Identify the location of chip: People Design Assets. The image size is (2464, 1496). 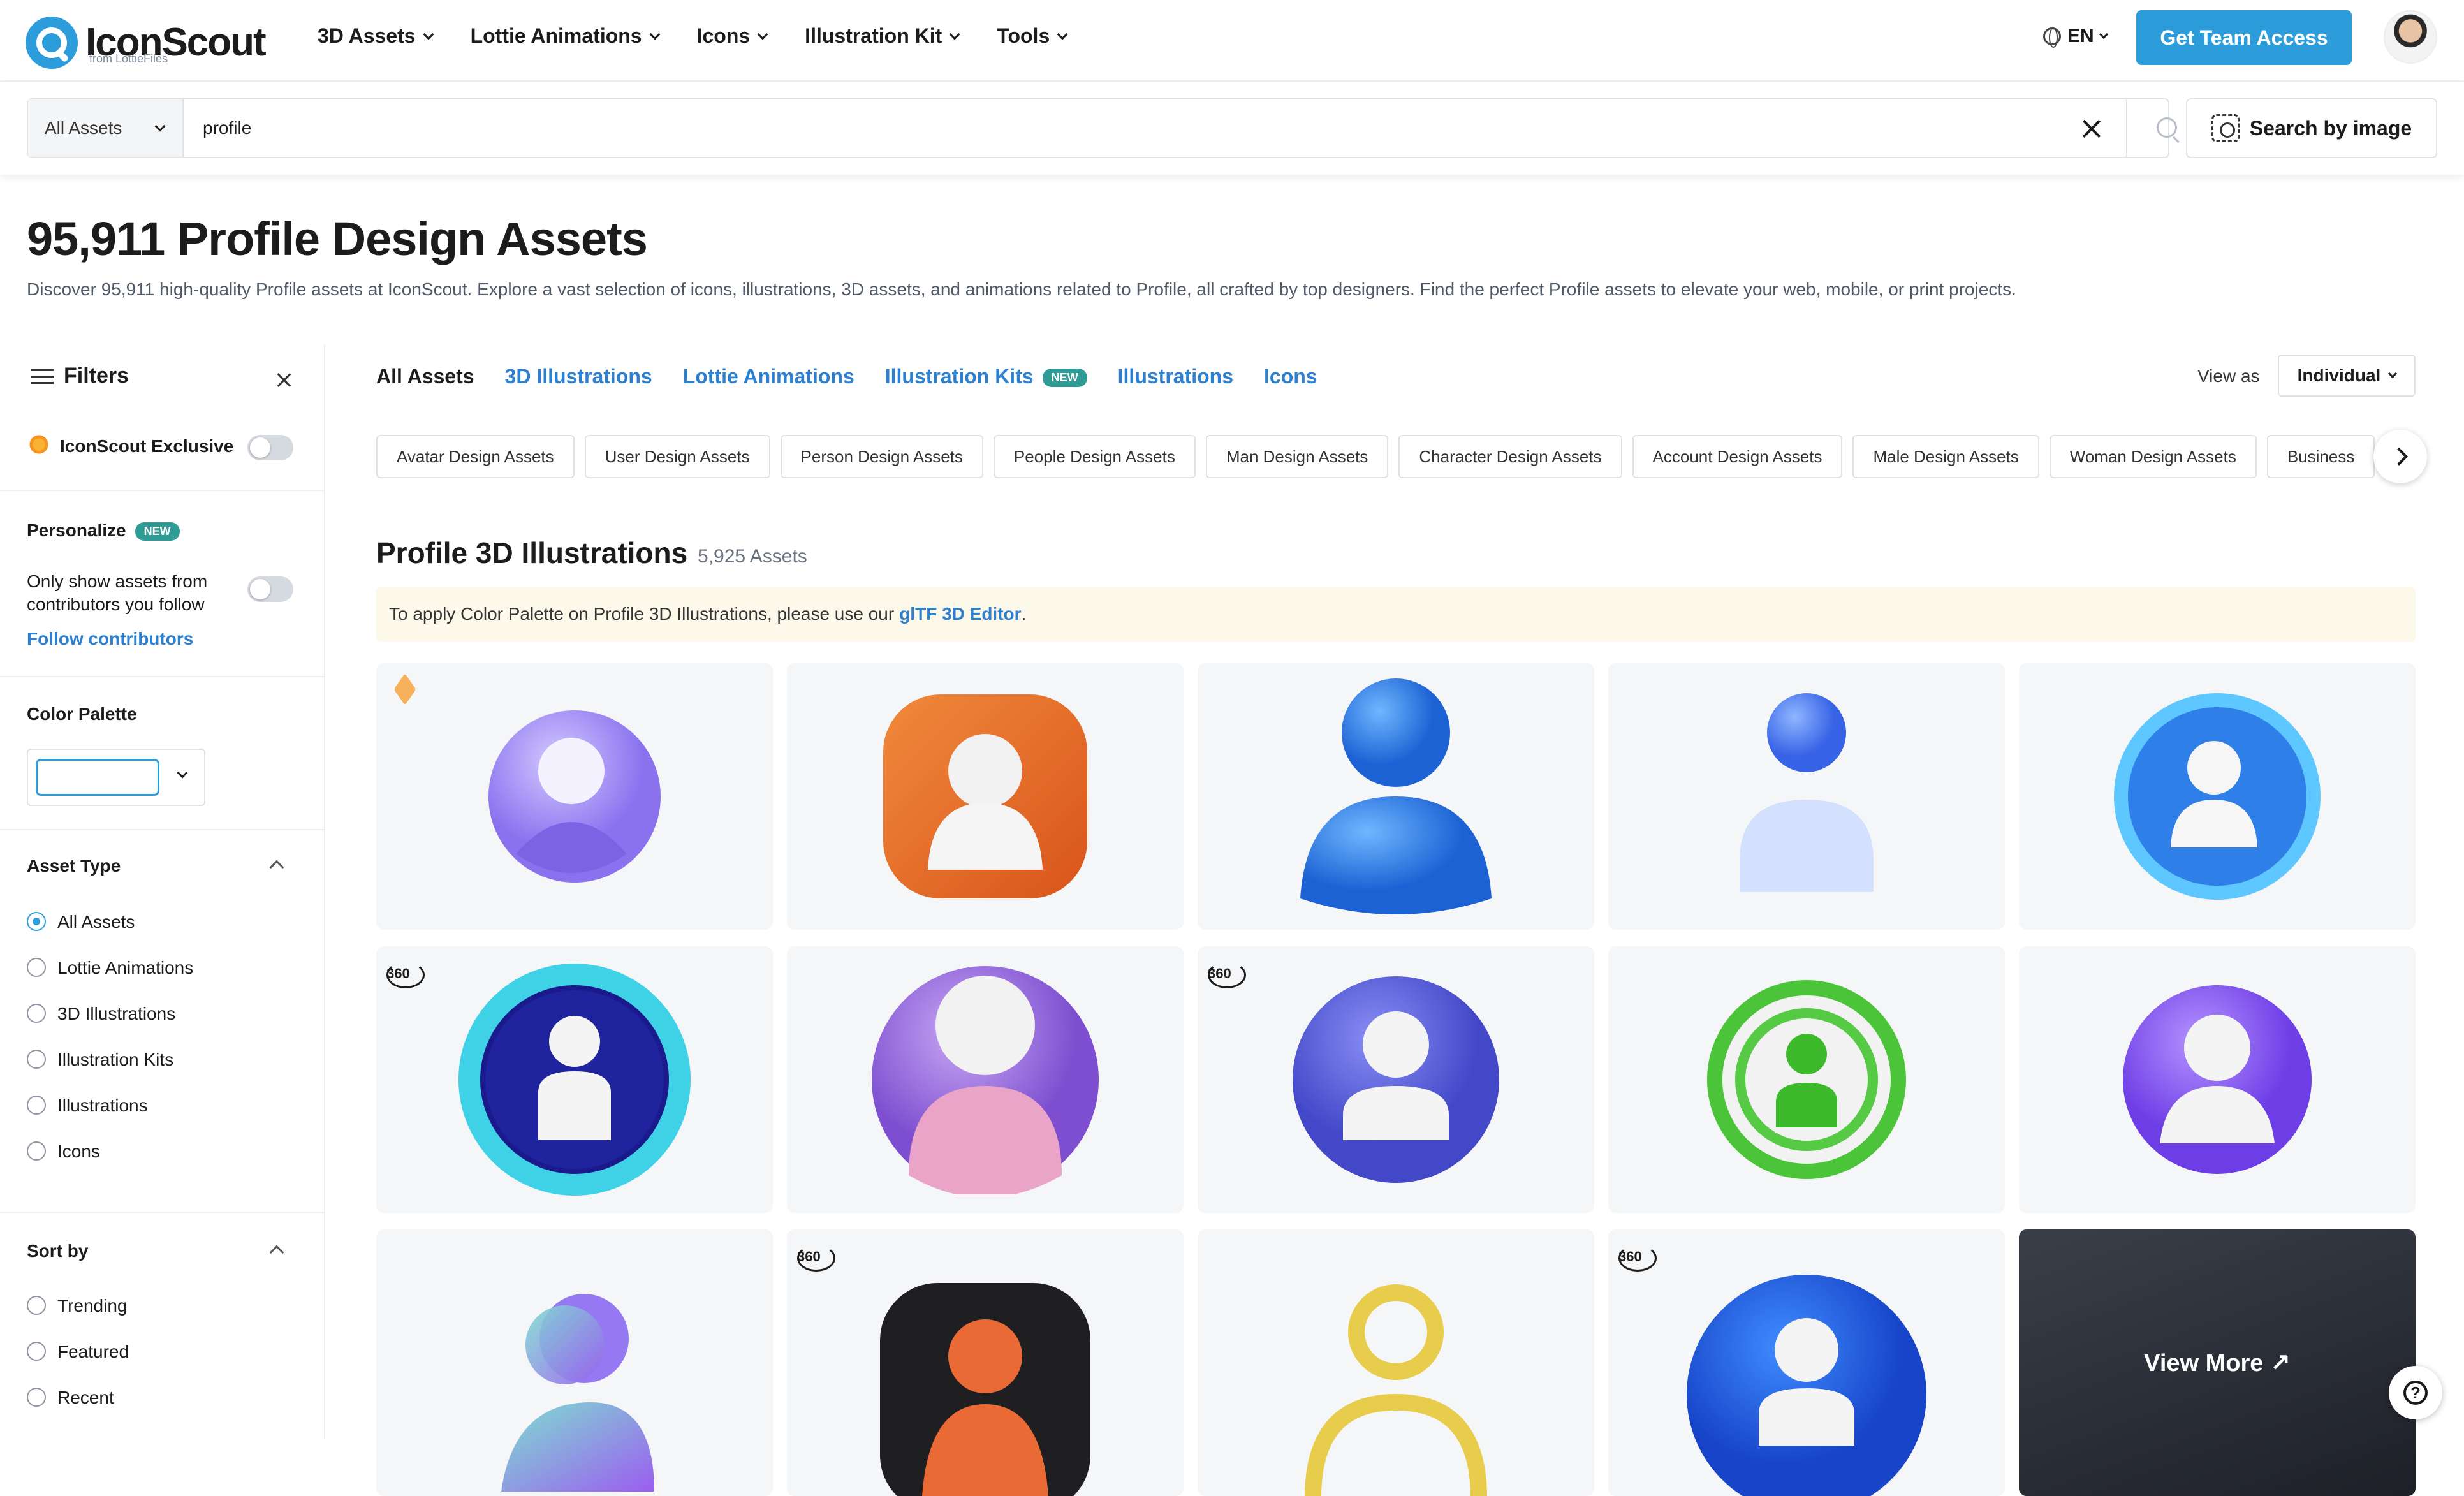
(1094, 456).